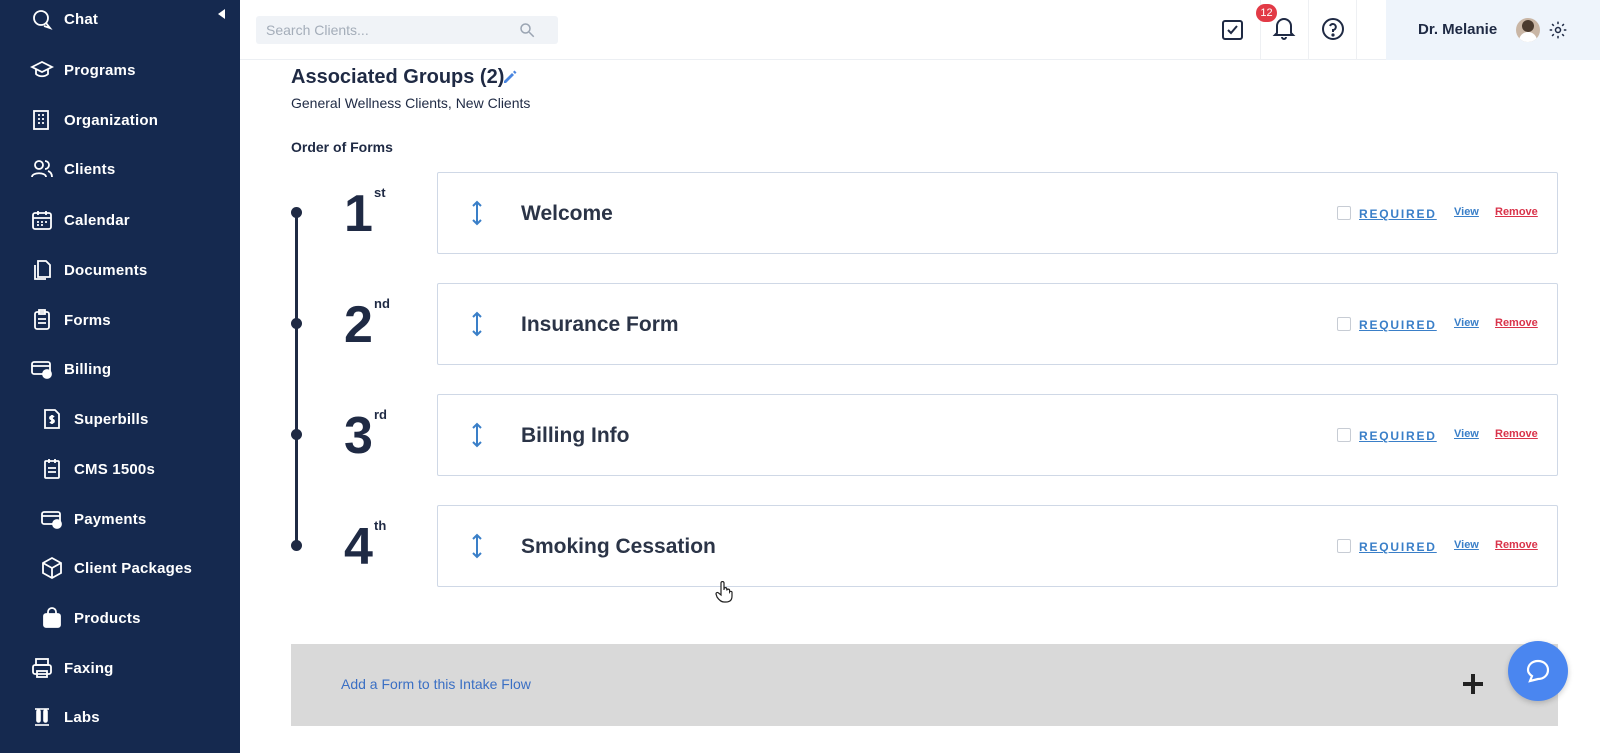 The width and height of the screenshot is (1600, 753). I want to click on sidebar-item-label: Documents, so click(106, 270).